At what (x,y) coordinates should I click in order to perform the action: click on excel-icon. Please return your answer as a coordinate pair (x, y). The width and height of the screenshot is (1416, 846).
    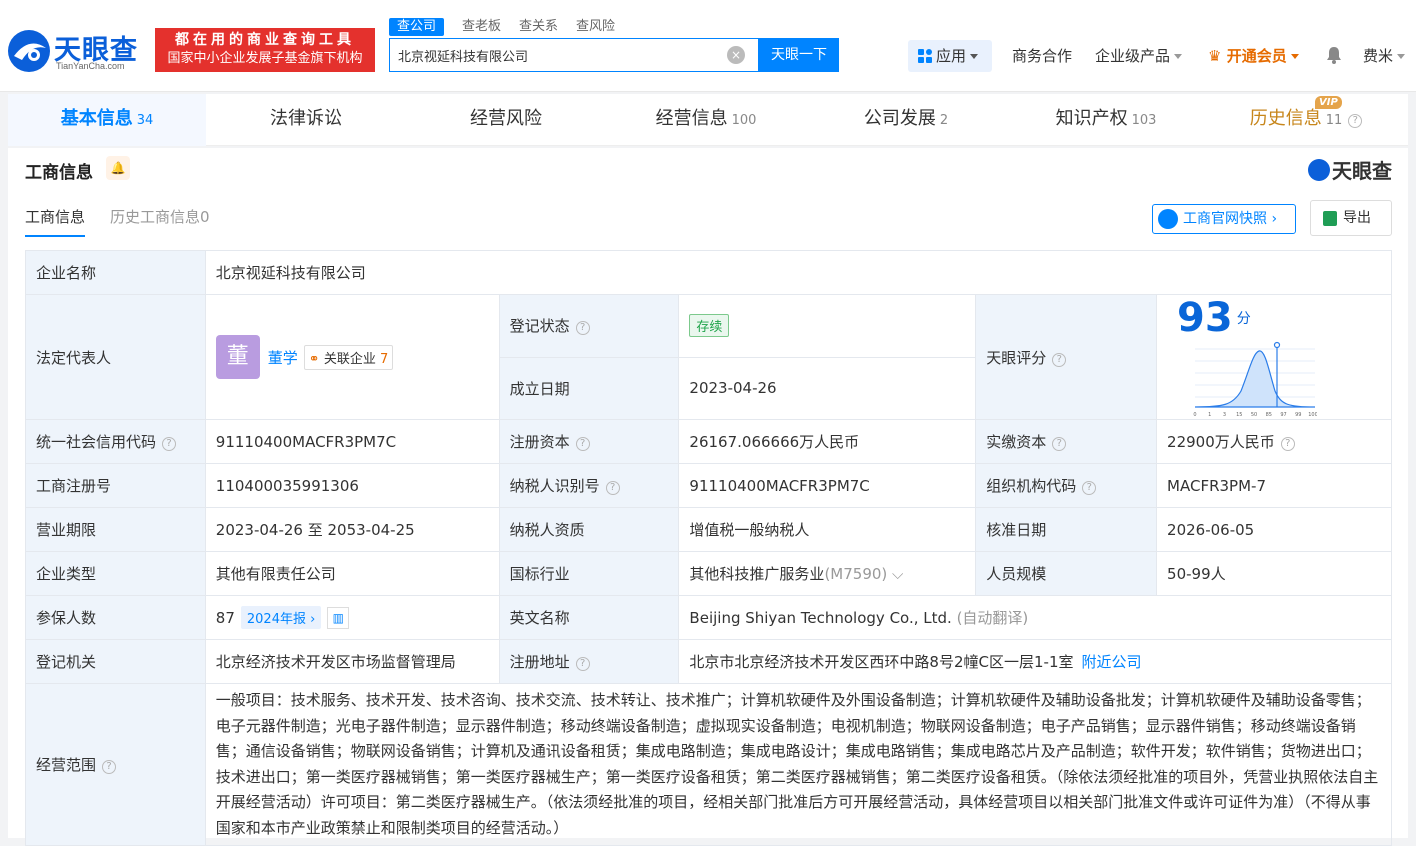
    Looking at the image, I should click on (1330, 218).